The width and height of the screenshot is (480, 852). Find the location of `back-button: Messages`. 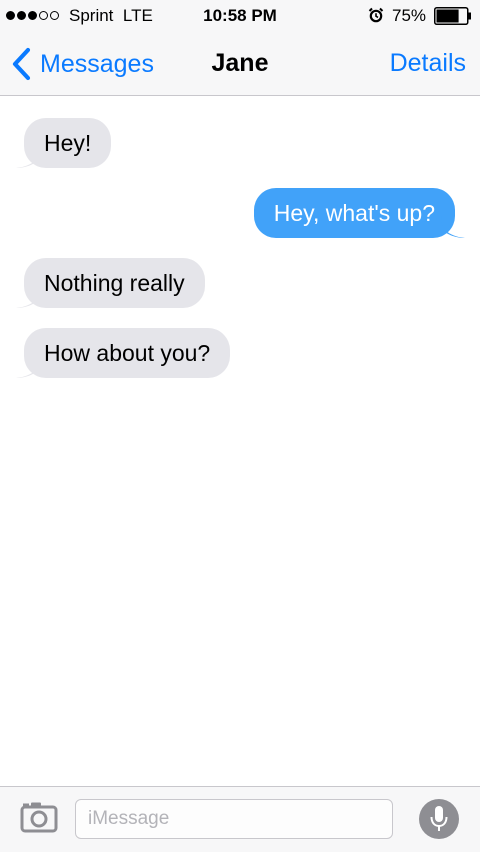

back-button: Messages is located at coordinates (82, 64).